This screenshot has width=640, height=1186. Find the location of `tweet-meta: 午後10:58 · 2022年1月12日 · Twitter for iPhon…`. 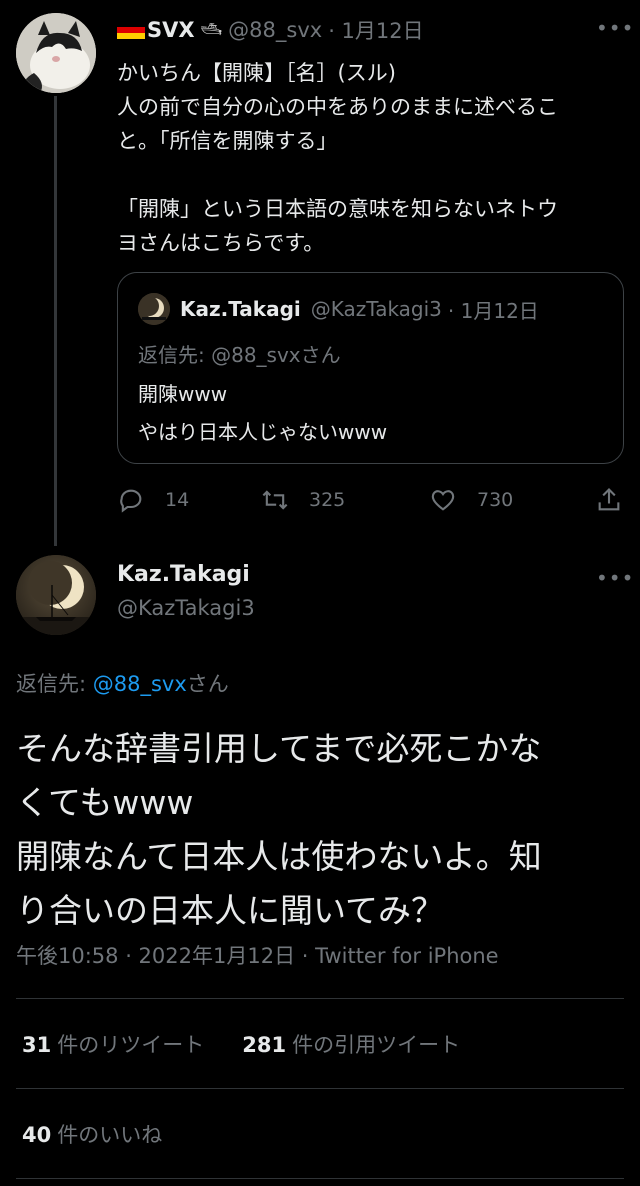

tweet-meta: 午後10:58 · 2022年1月12日 · Twitter for iPhon… is located at coordinates (257, 955).